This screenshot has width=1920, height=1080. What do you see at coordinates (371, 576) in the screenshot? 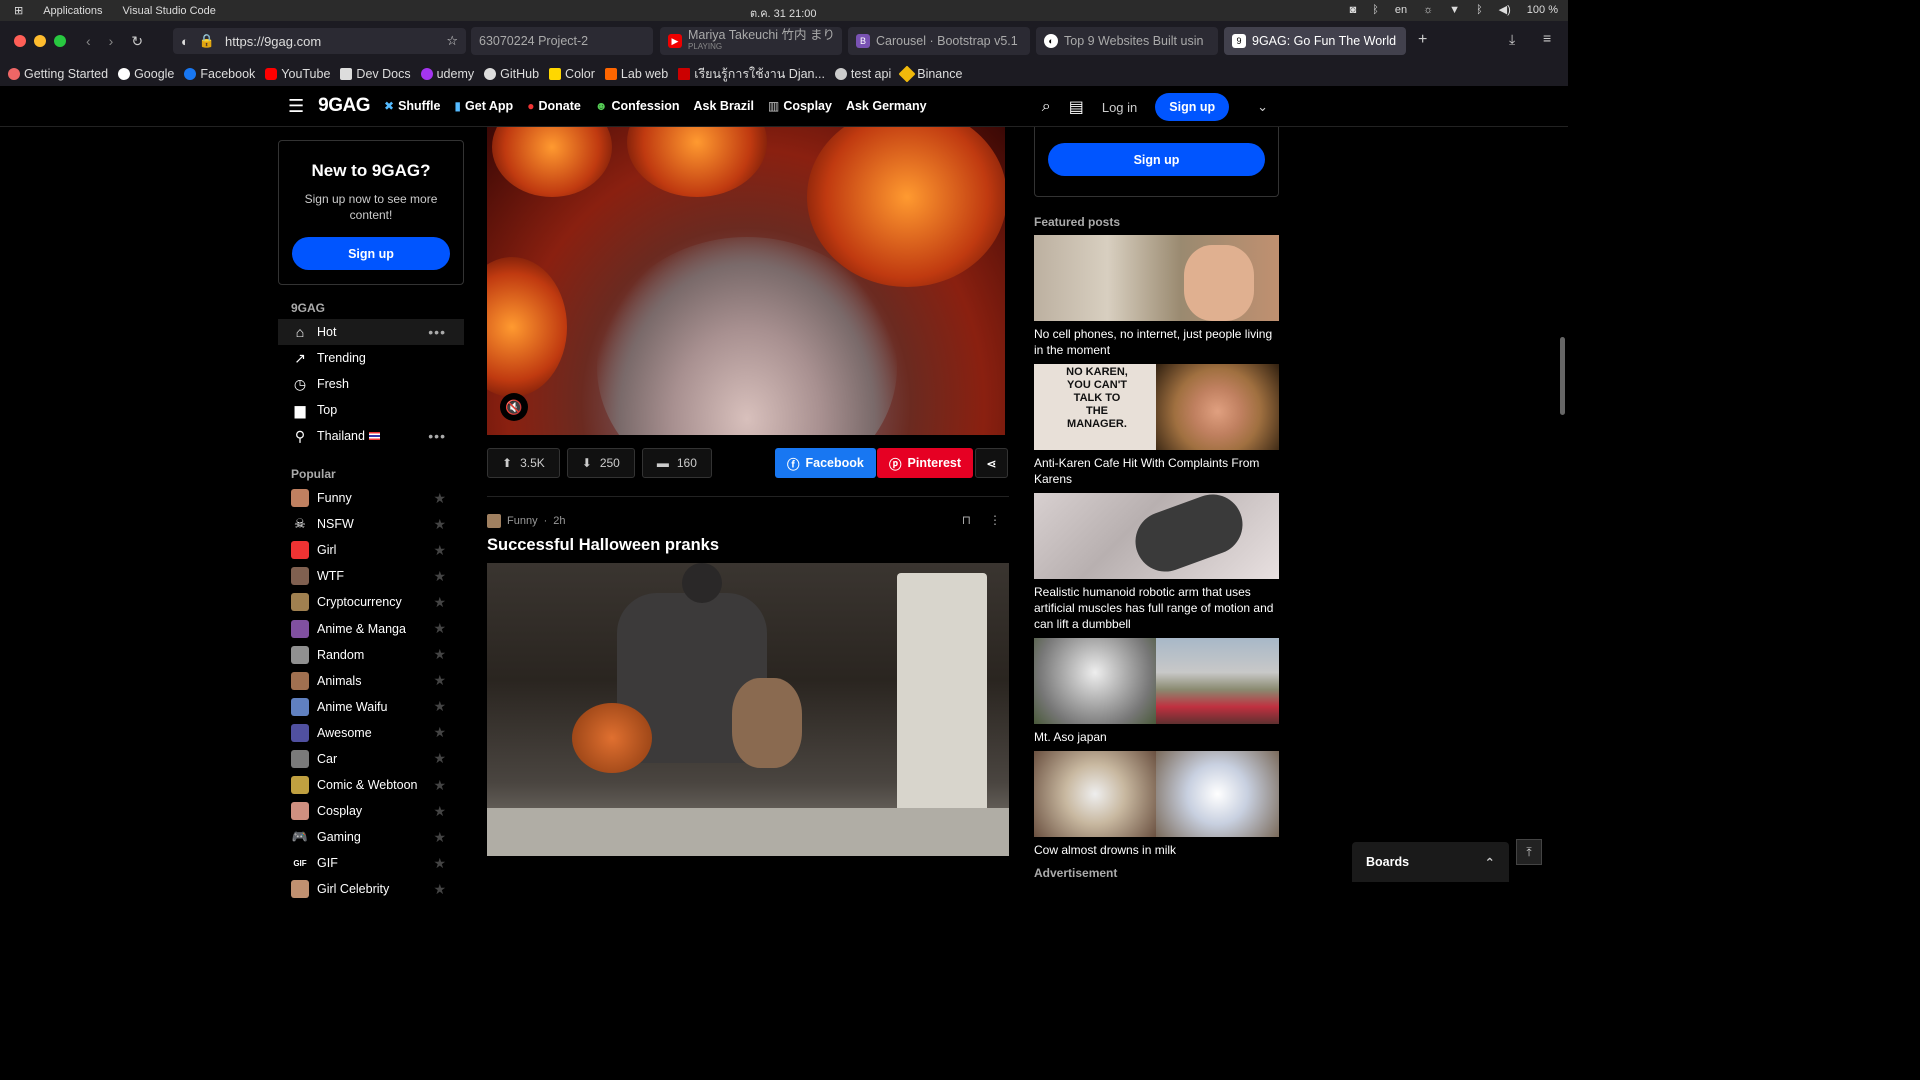
I see `popular-item-wtf: WTF ★` at bounding box center [371, 576].